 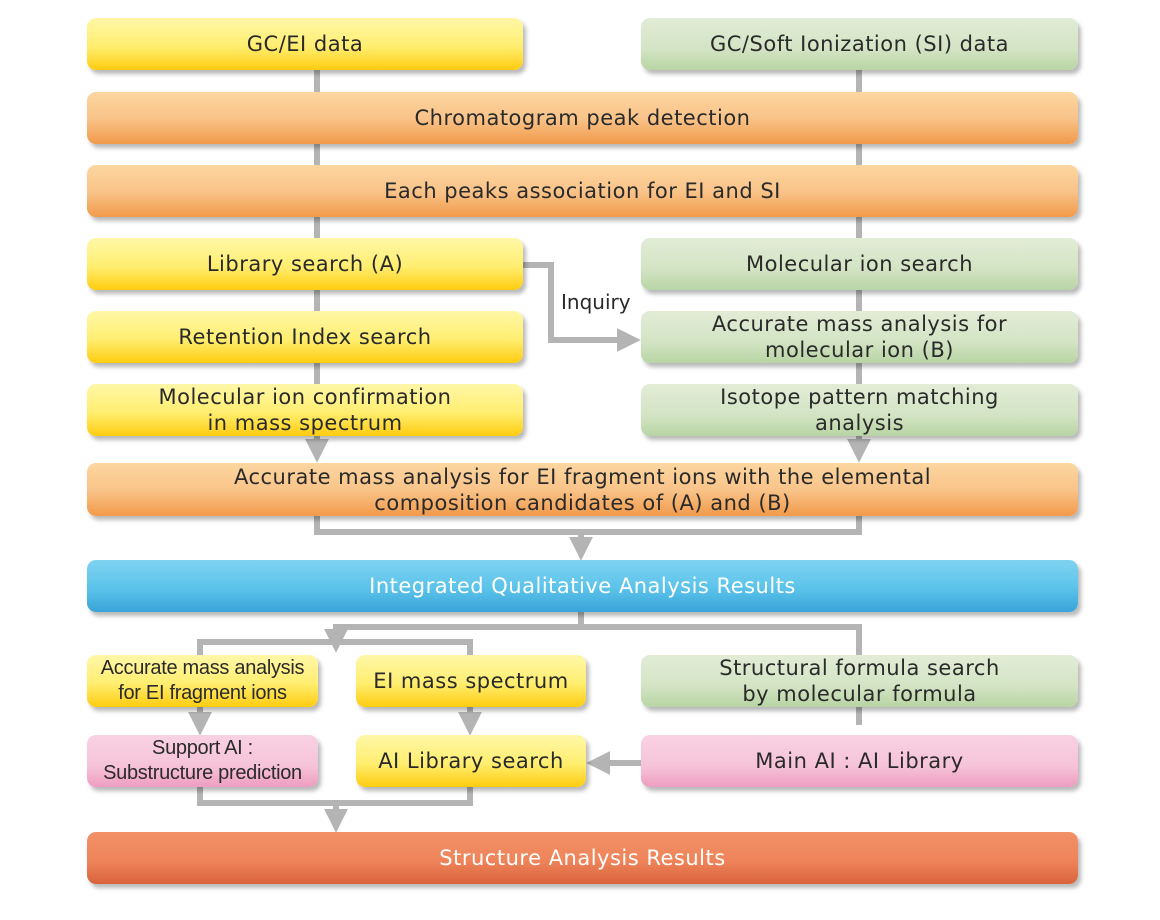 I want to click on isotope-pattern-matching-box: Isotope pattern matching analysis, so click(x=859, y=410).